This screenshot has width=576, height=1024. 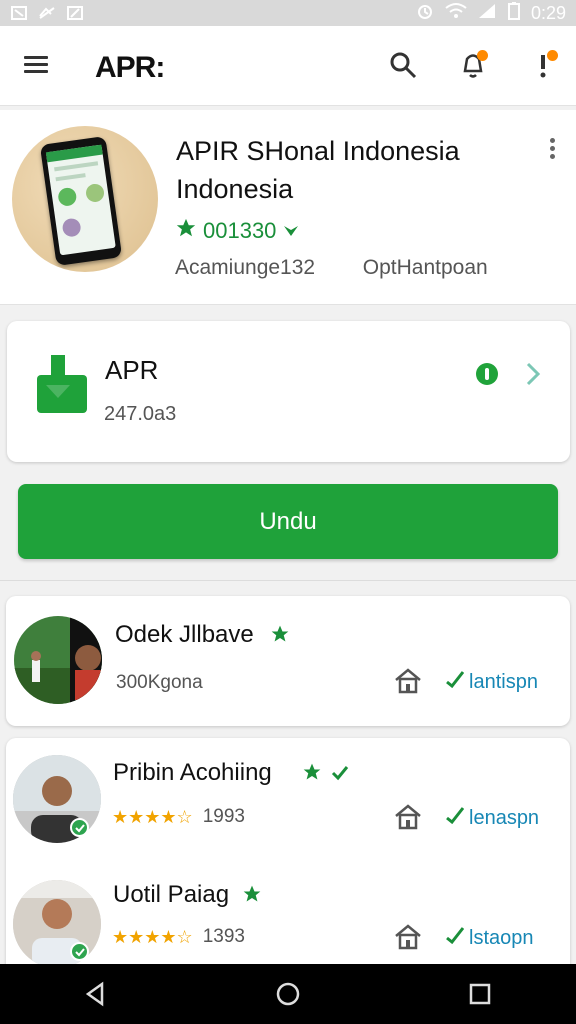 I want to click on battery-icon, so click(x=514, y=13).